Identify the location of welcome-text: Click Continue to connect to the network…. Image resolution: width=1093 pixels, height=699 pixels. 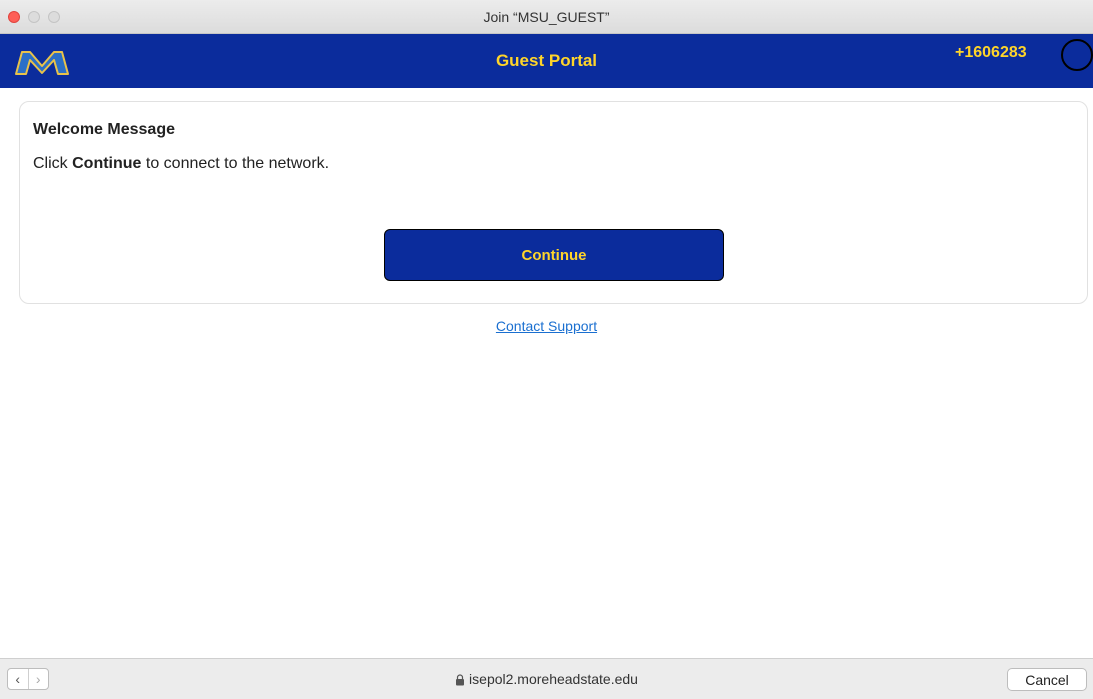
(181, 164).